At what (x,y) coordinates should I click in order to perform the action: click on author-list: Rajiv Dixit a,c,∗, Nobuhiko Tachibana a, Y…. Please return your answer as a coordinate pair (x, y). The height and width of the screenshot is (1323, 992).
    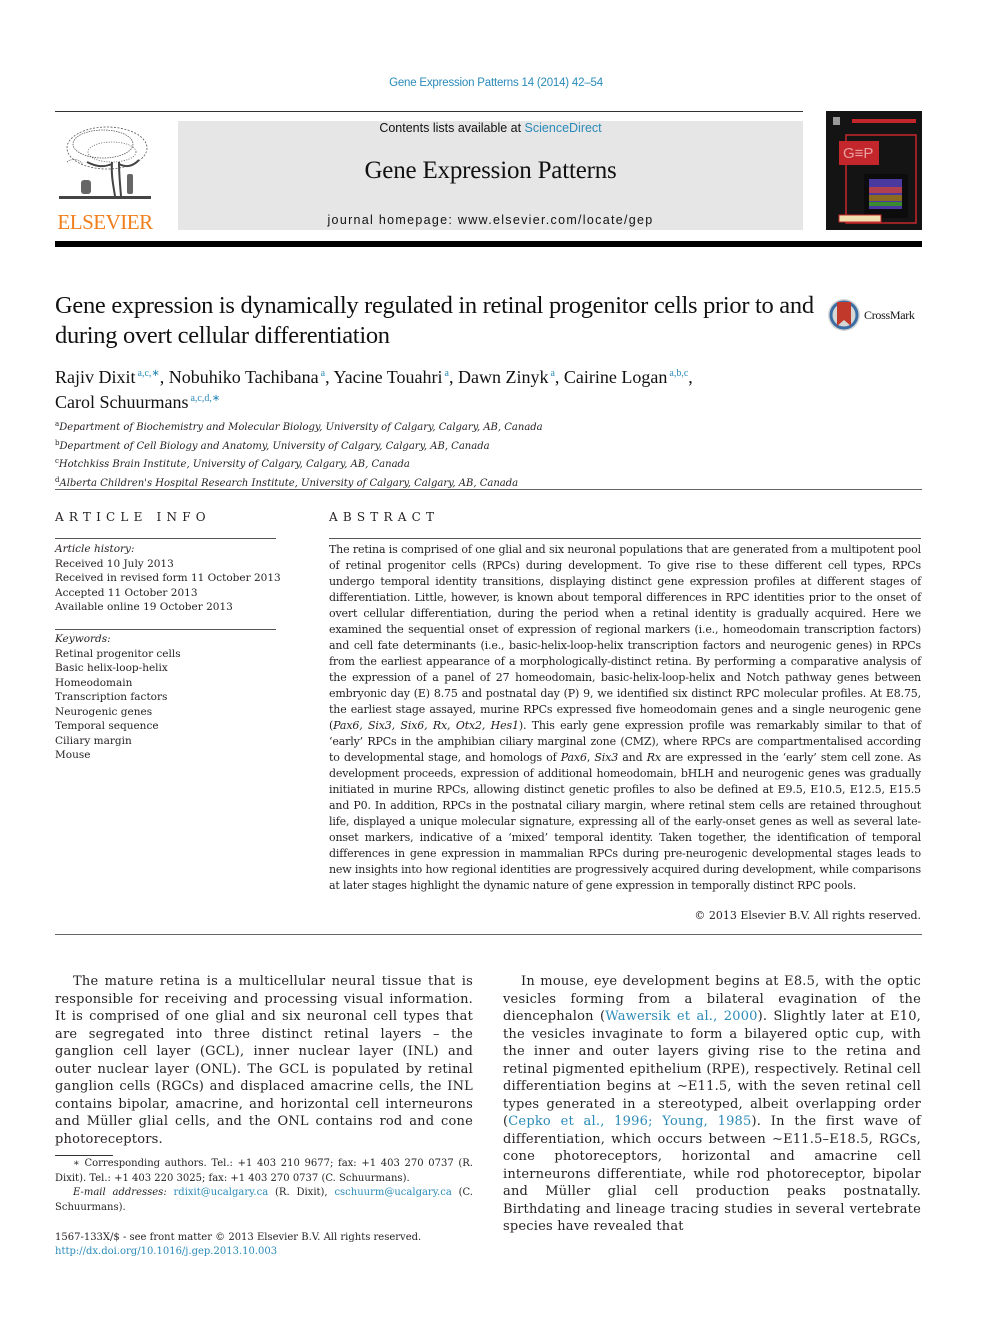
    Looking at the image, I should click on (485, 388).